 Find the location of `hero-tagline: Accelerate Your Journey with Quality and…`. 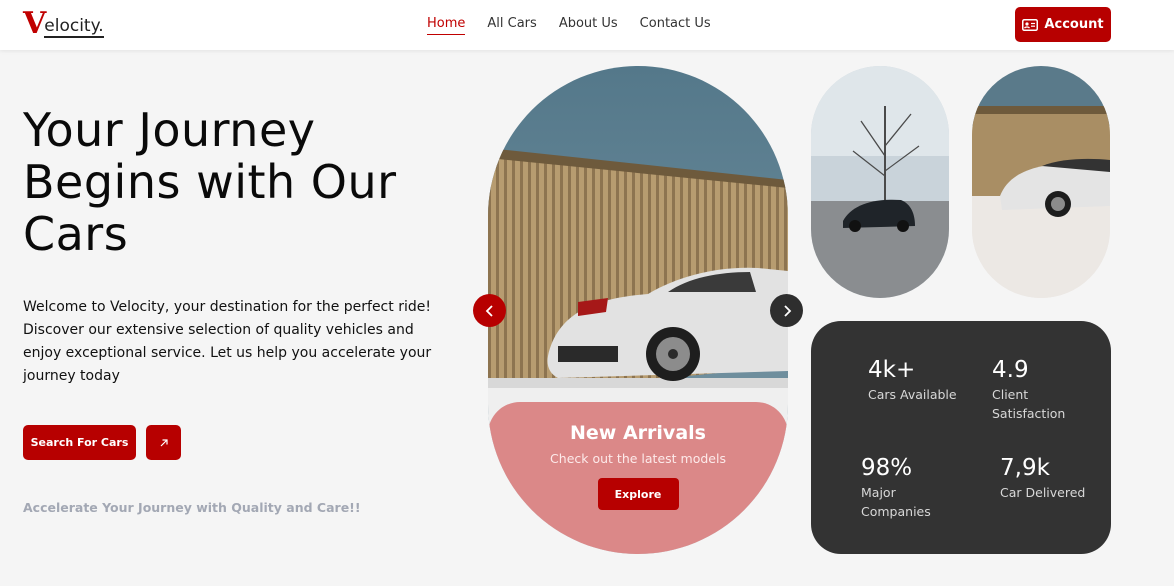

hero-tagline: Accelerate Your Journey with Quality and… is located at coordinates (192, 507).